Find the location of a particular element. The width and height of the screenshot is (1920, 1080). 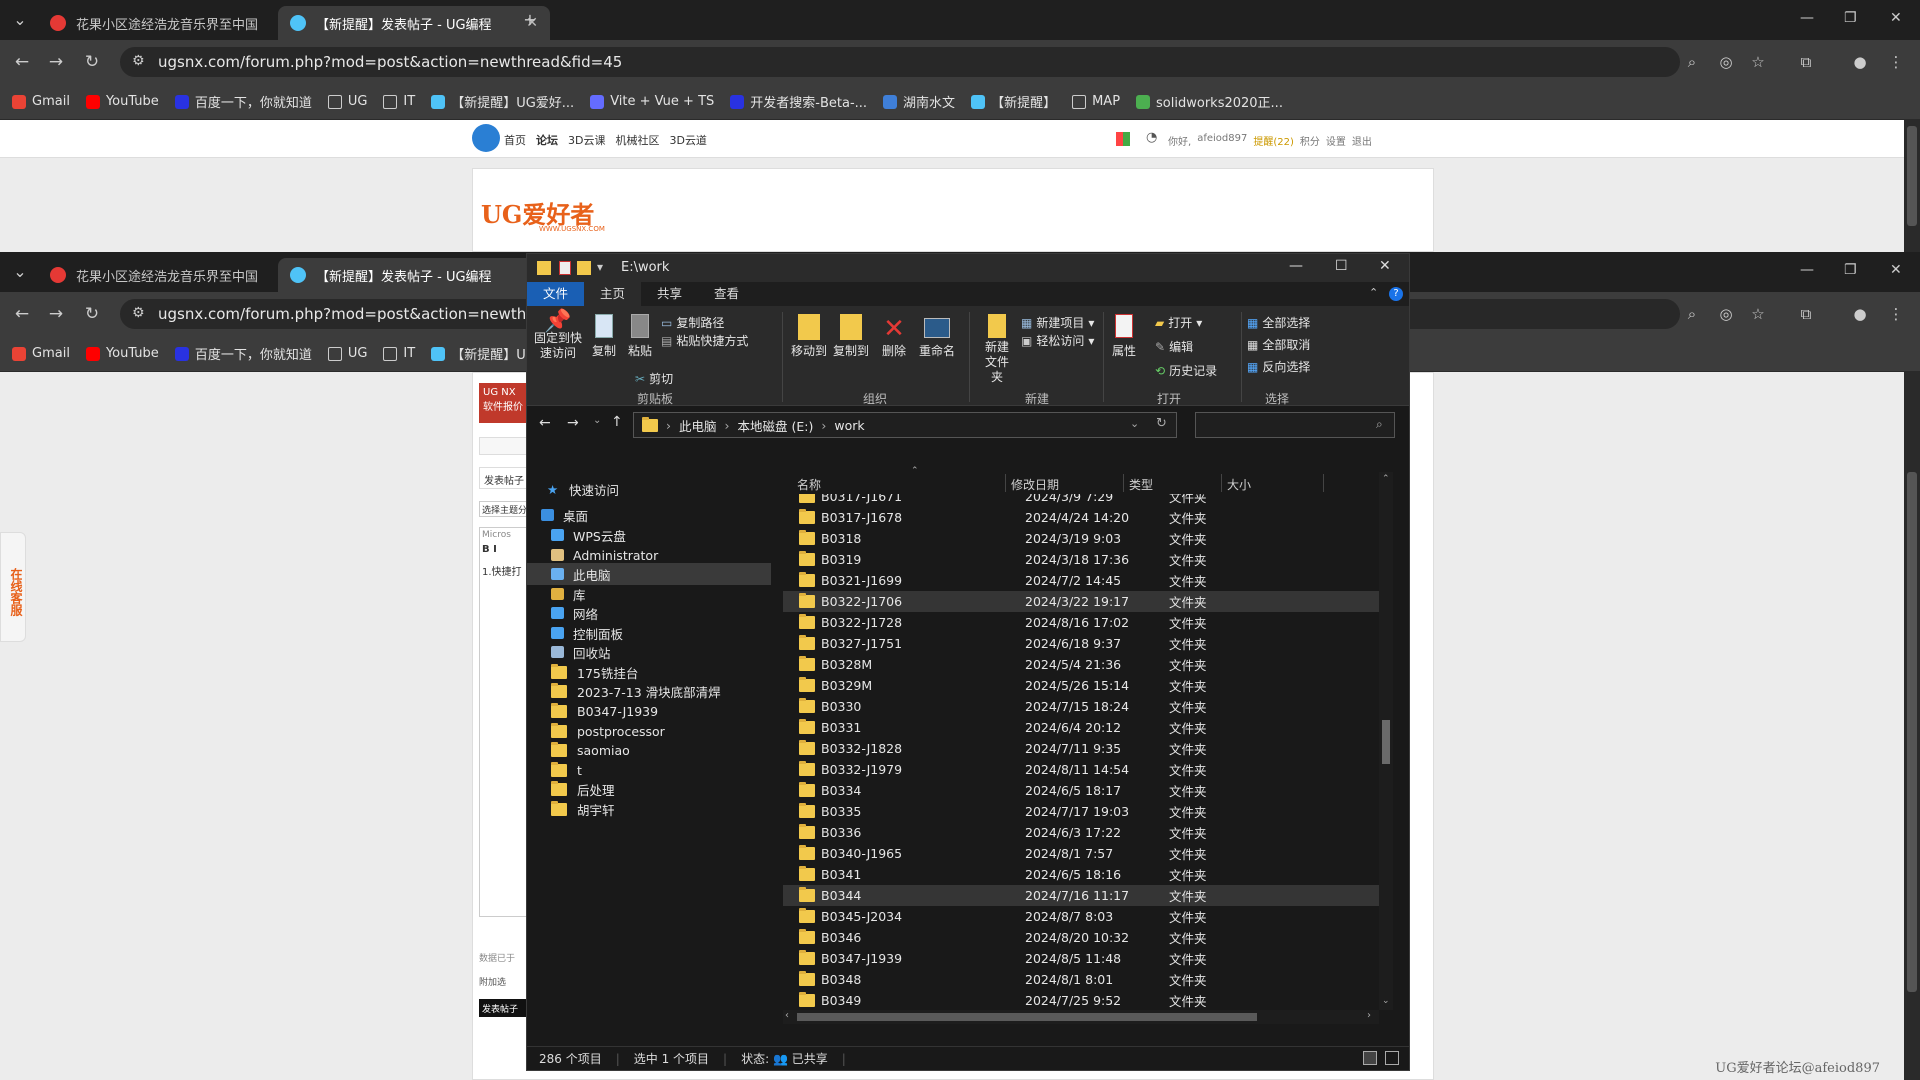

nx-badge: UG NX 软件报价 is located at coordinates (504, 403).